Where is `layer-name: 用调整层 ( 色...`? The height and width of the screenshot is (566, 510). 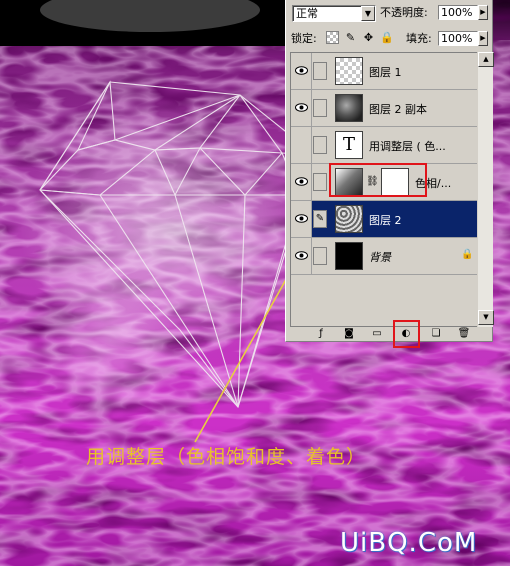
layer-name: 用调整层 ( 色... is located at coordinates (407, 146).